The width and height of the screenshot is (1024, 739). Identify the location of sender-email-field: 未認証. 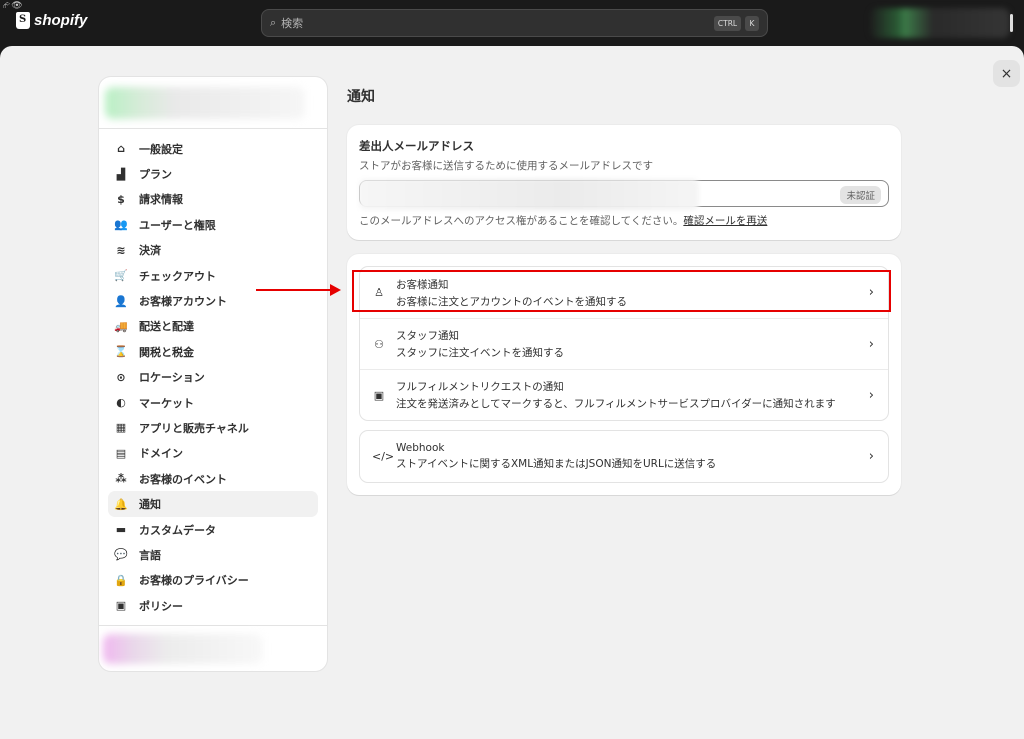
(624, 194).